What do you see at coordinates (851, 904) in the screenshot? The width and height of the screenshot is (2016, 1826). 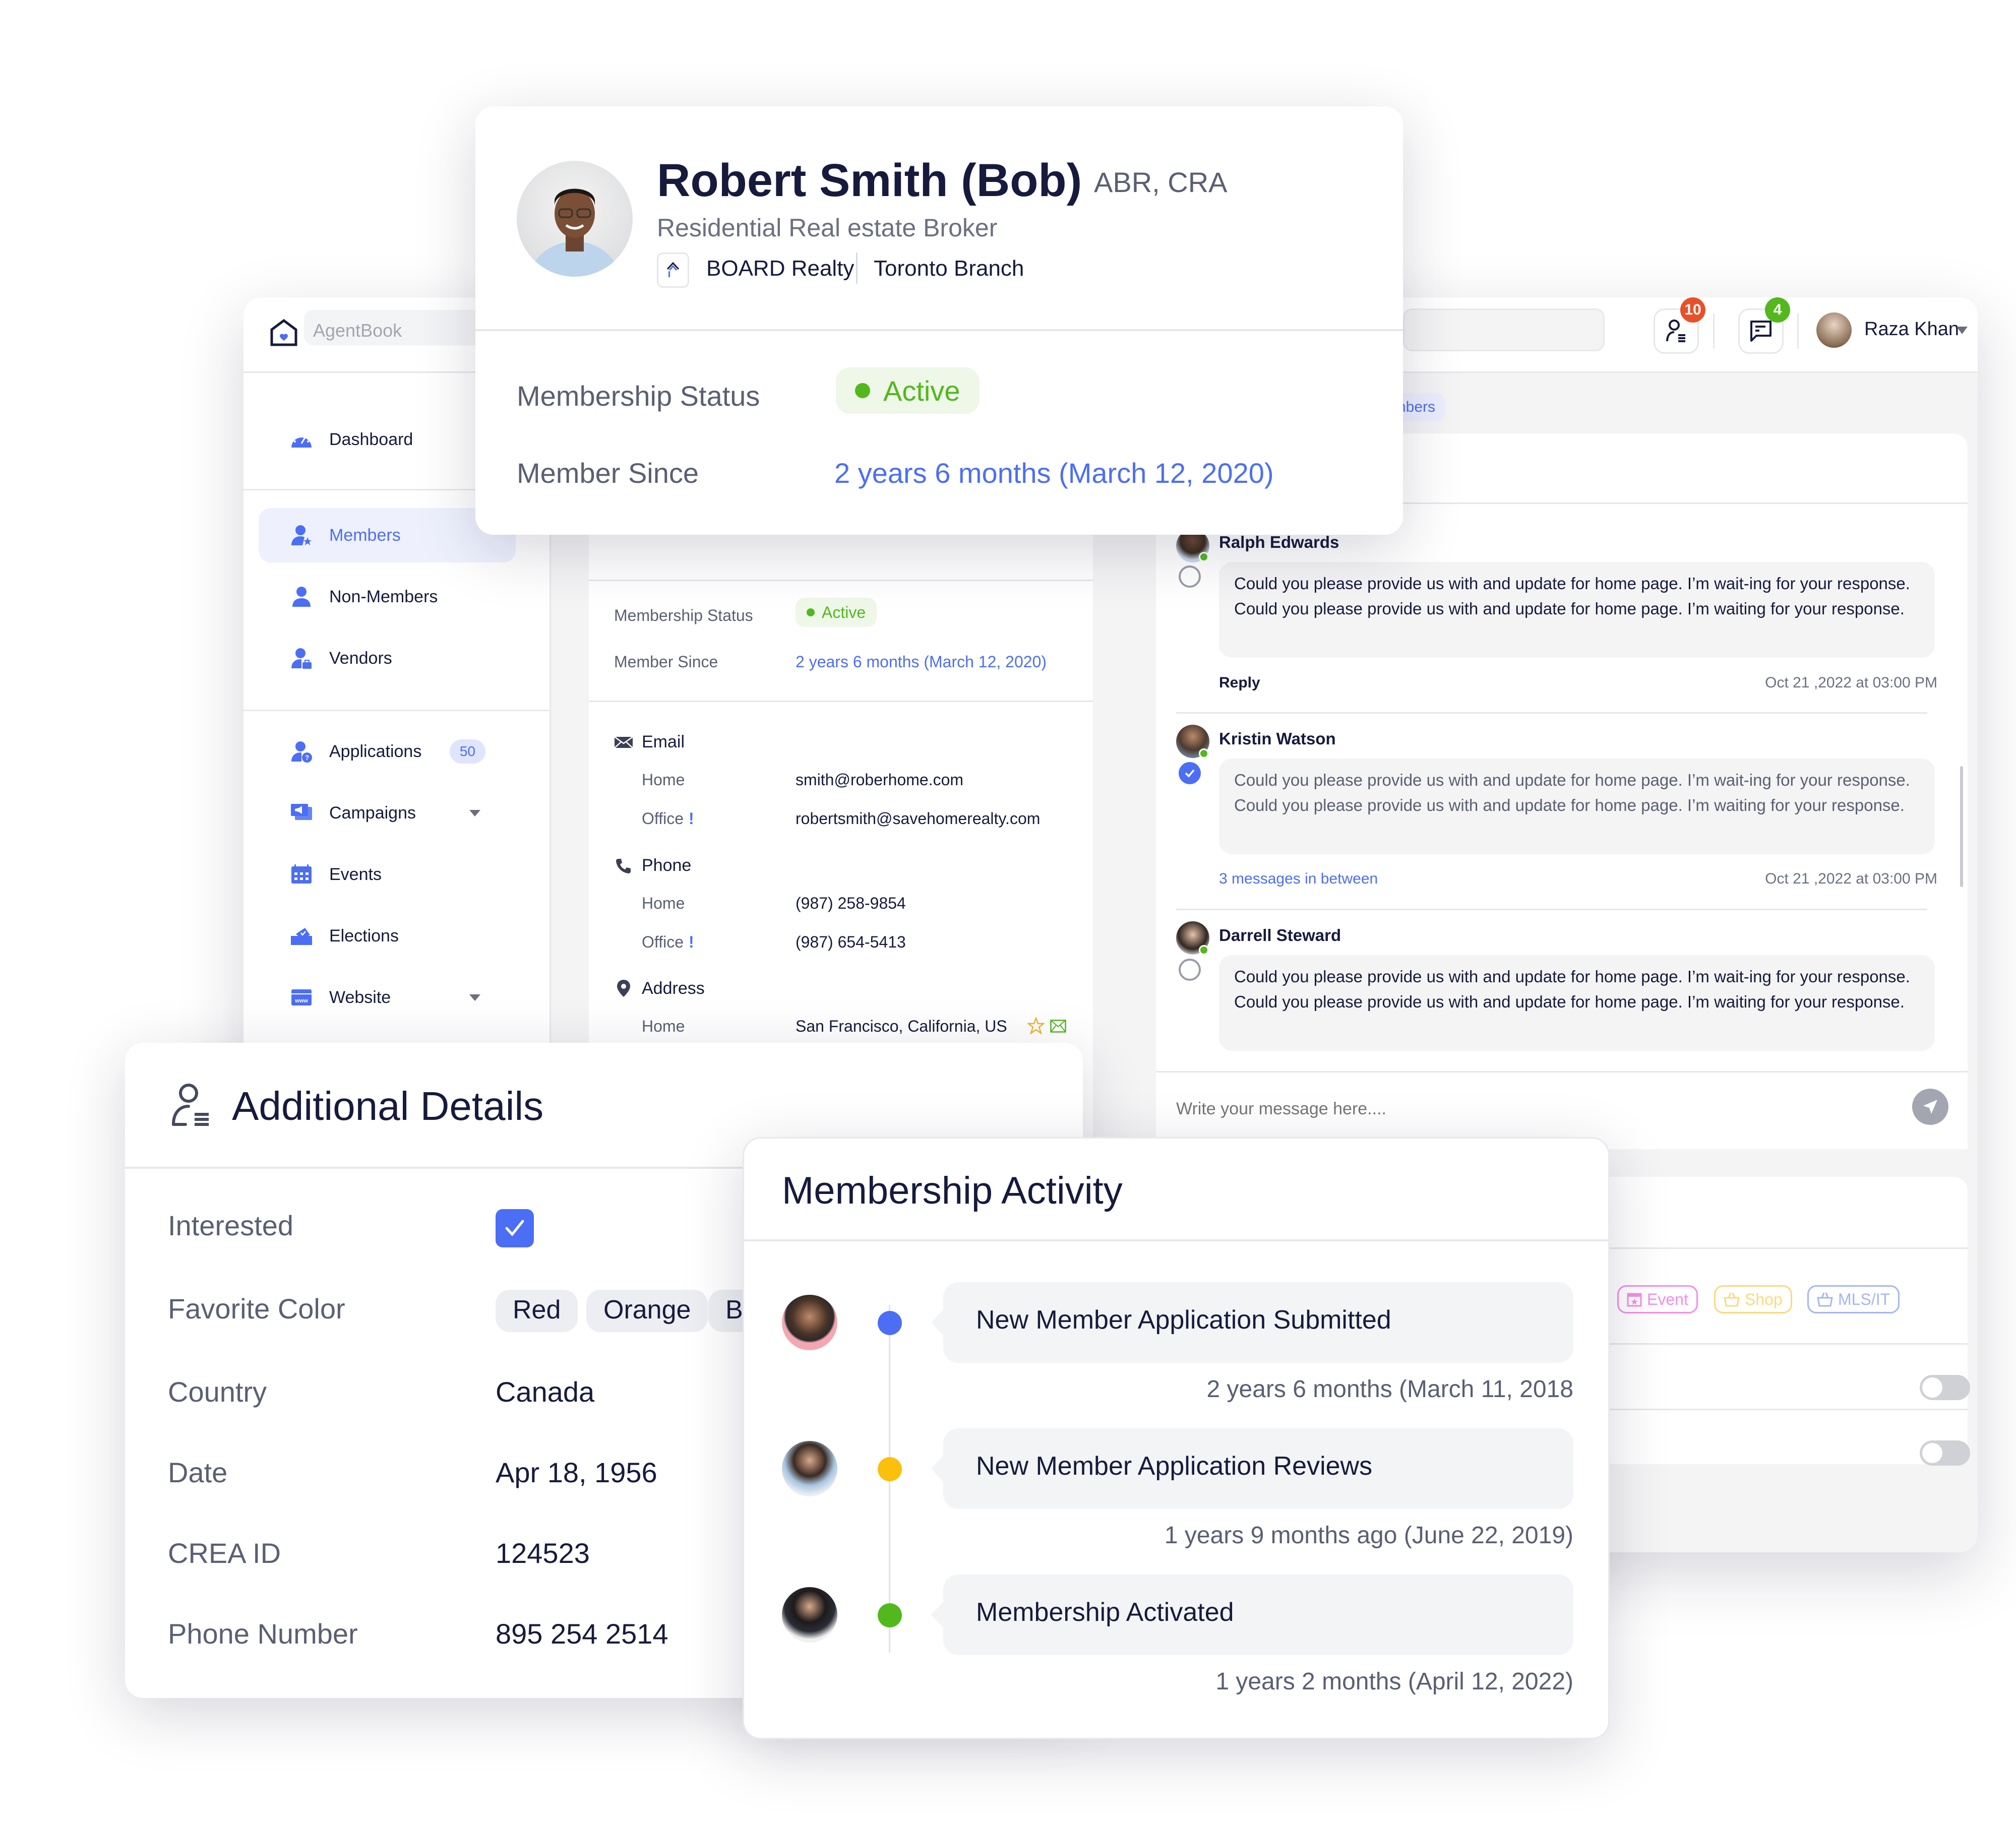 I see `phone-home-value: (987) 258-9854` at bounding box center [851, 904].